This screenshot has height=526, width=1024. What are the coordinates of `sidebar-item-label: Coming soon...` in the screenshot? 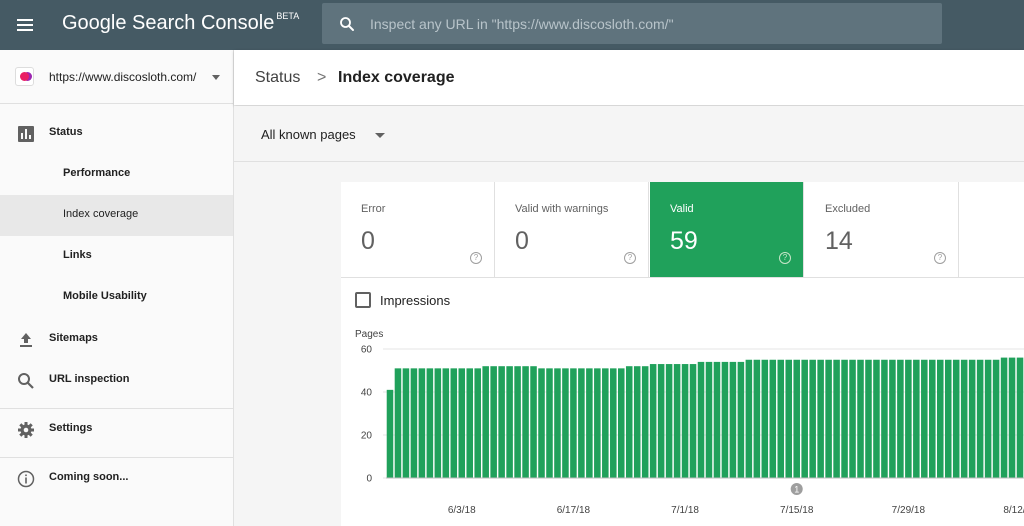 It's located at (89, 477).